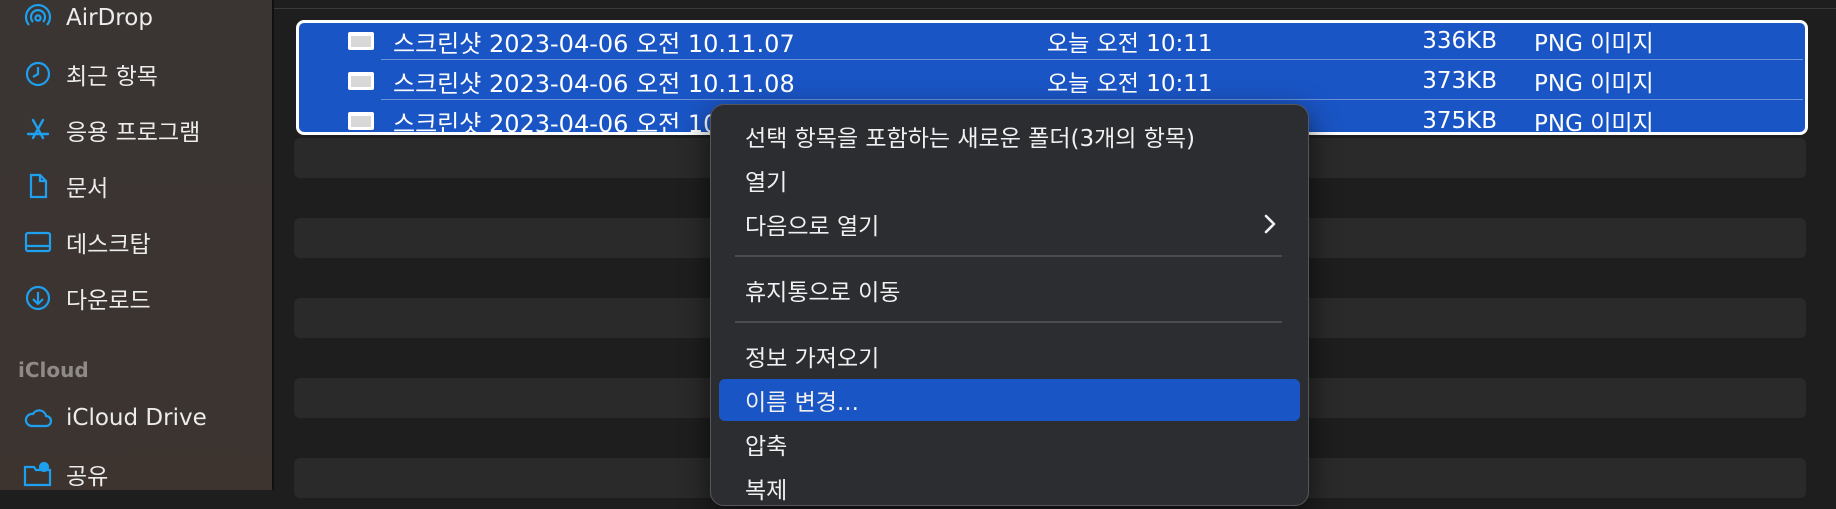 The height and width of the screenshot is (509, 1836). Describe the element at coordinates (1009, 290) in the screenshot. I see `menu-item-move-to-trash: 휴지통으로 이동` at that location.